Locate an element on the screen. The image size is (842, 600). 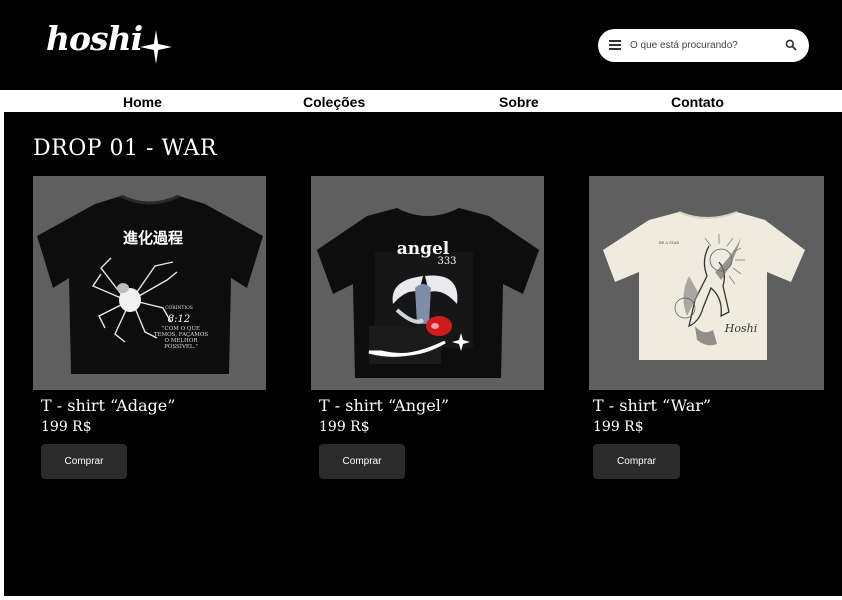
tshirt-angel-illustration: angel 333 is located at coordinates (428, 293).